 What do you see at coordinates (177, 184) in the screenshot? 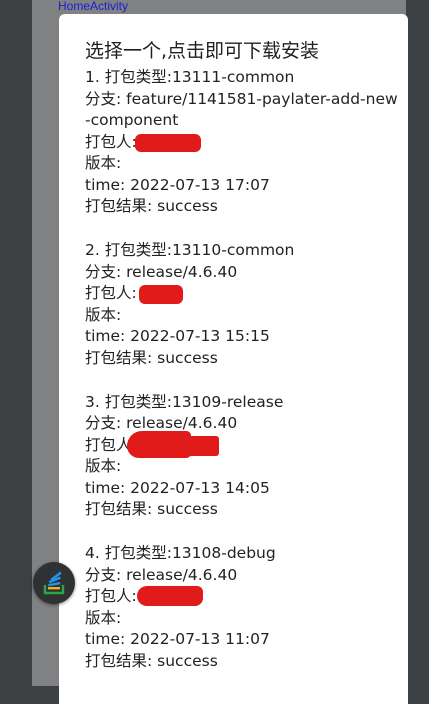
I see `build-time: time: 2022-07-13 17:07` at bounding box center [177, 184].